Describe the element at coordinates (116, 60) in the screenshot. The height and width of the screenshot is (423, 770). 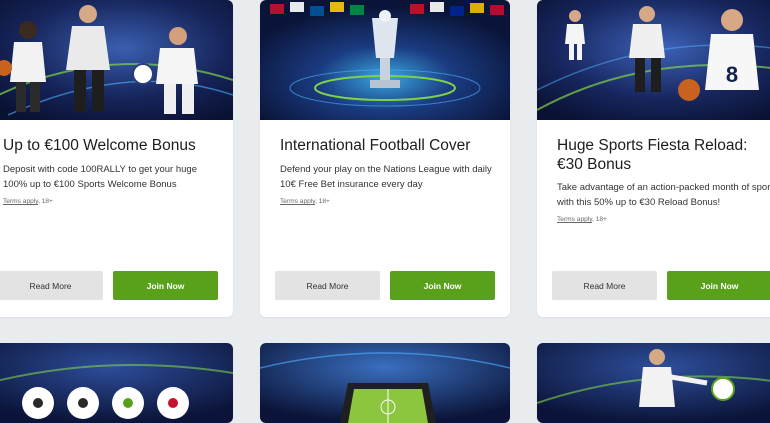
I see `athletes-banner-image` at that location.